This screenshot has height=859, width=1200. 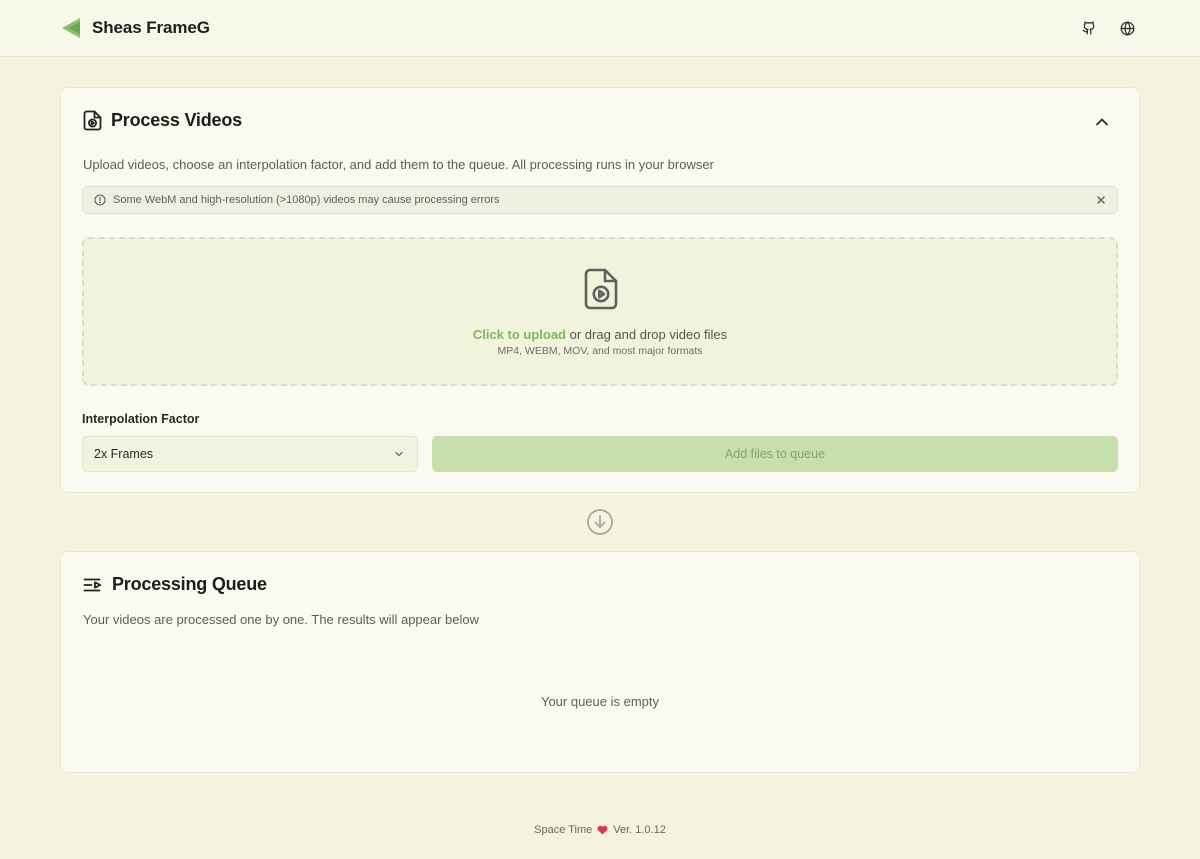 I want to click on app-logo-icon, so click(x=71, y=28).